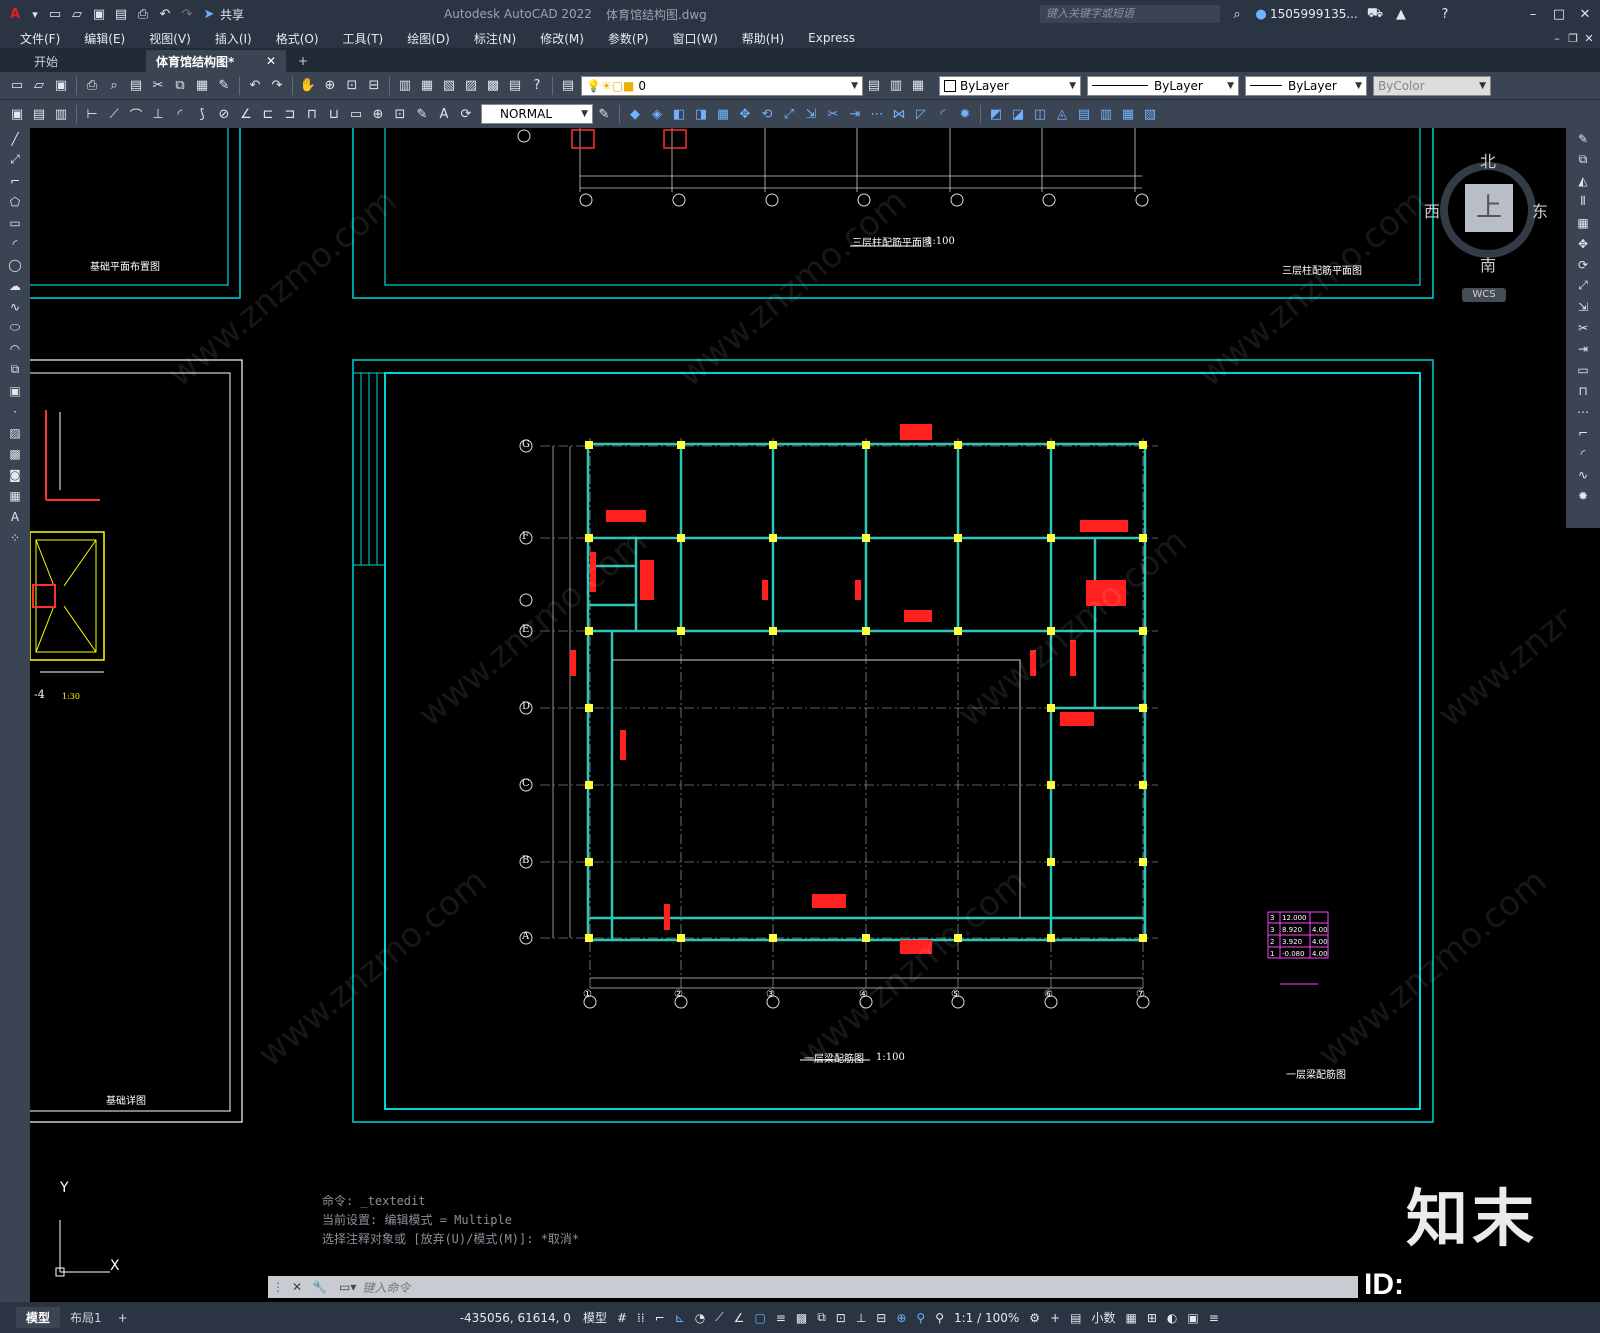  What do you see at coordinates (1034, 1318) in the screenshot?
I see `workspace-gear-icon: ⚙` at bounding box center [1034, 1318].